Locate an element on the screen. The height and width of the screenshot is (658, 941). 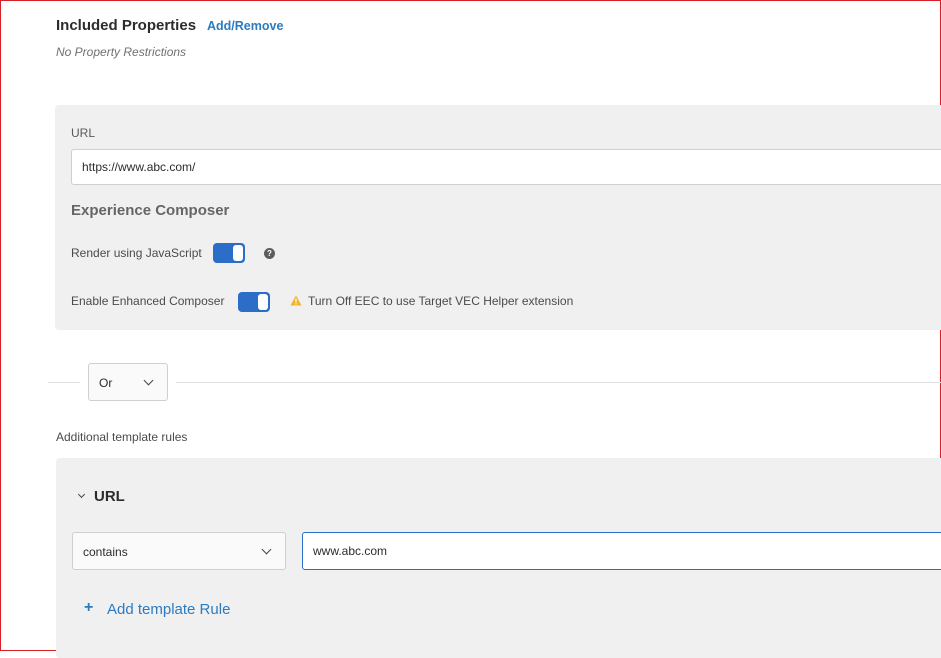
divider-left is located at coordinates (64, 382).